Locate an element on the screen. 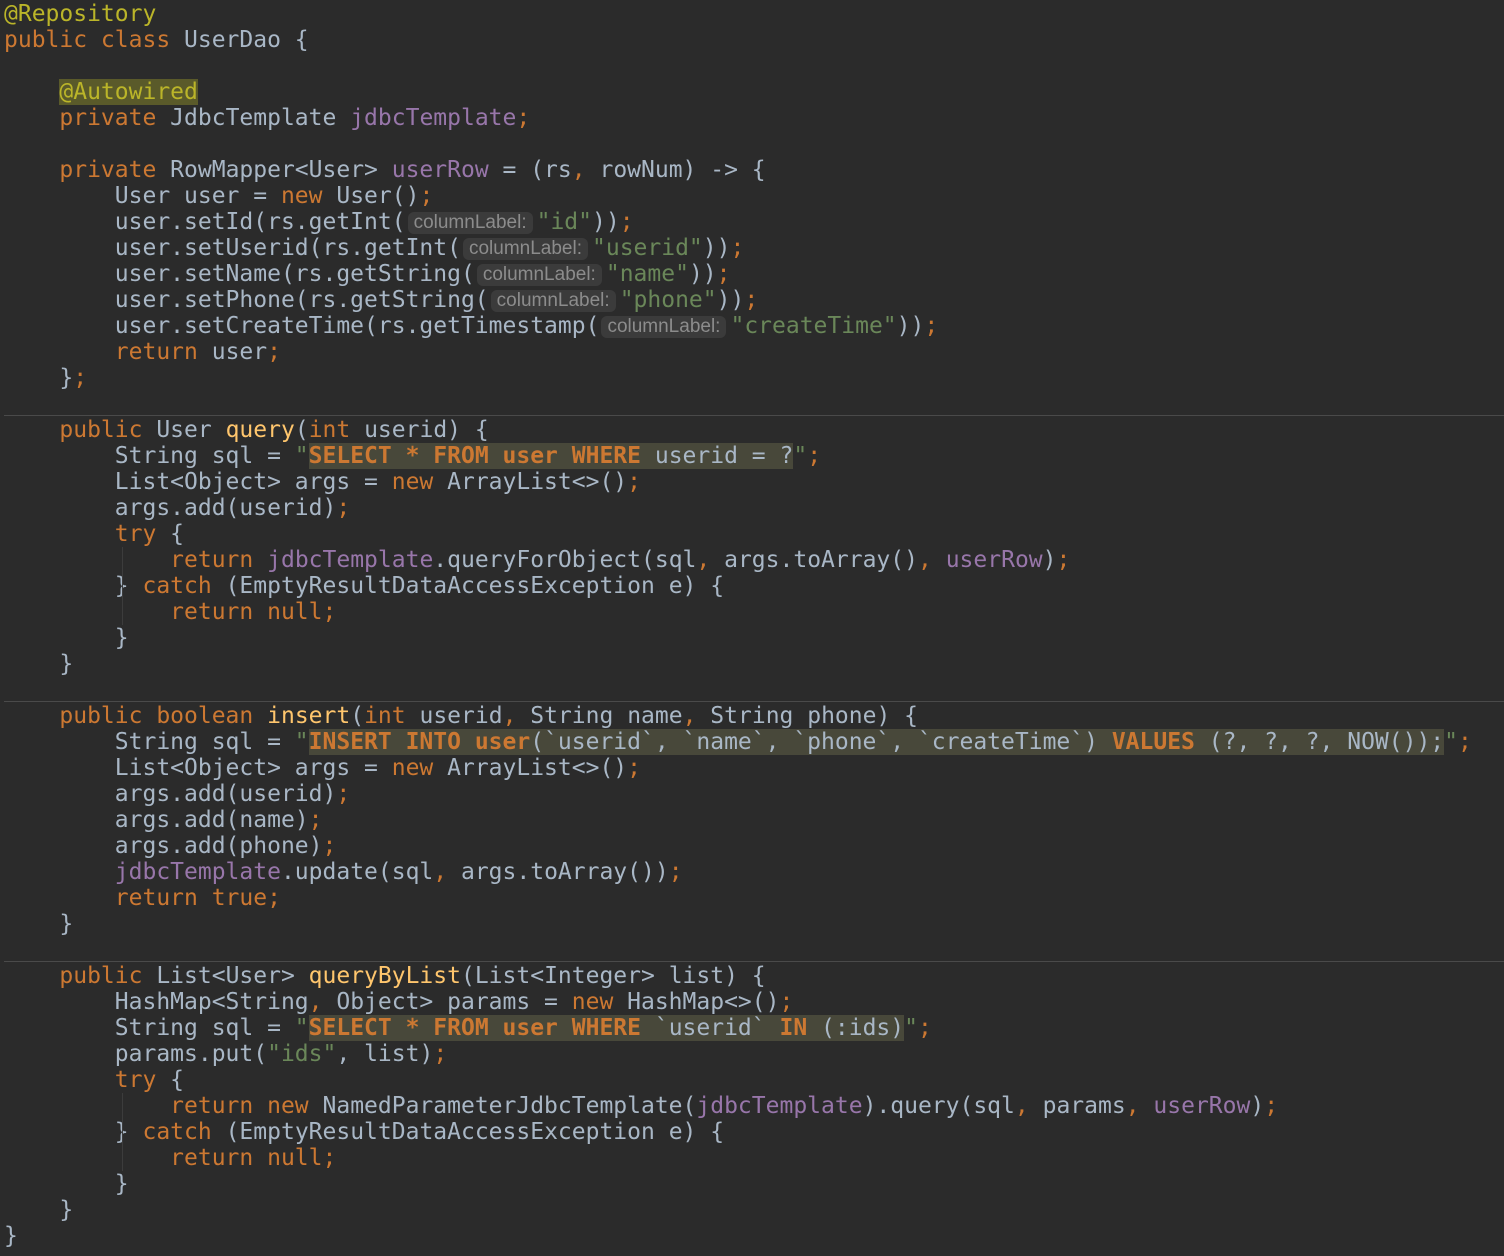 Image resolution: width=1504 pixels, height=1256 pixels. sql-token: (?, ?, ?, NOW()); is located at coordinates (1319, 742).